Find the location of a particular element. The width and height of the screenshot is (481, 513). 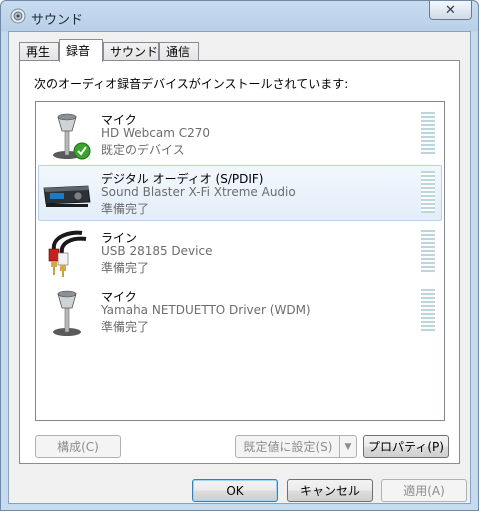

device-status: 既定のデバイス is located at coordinates (143, 150).